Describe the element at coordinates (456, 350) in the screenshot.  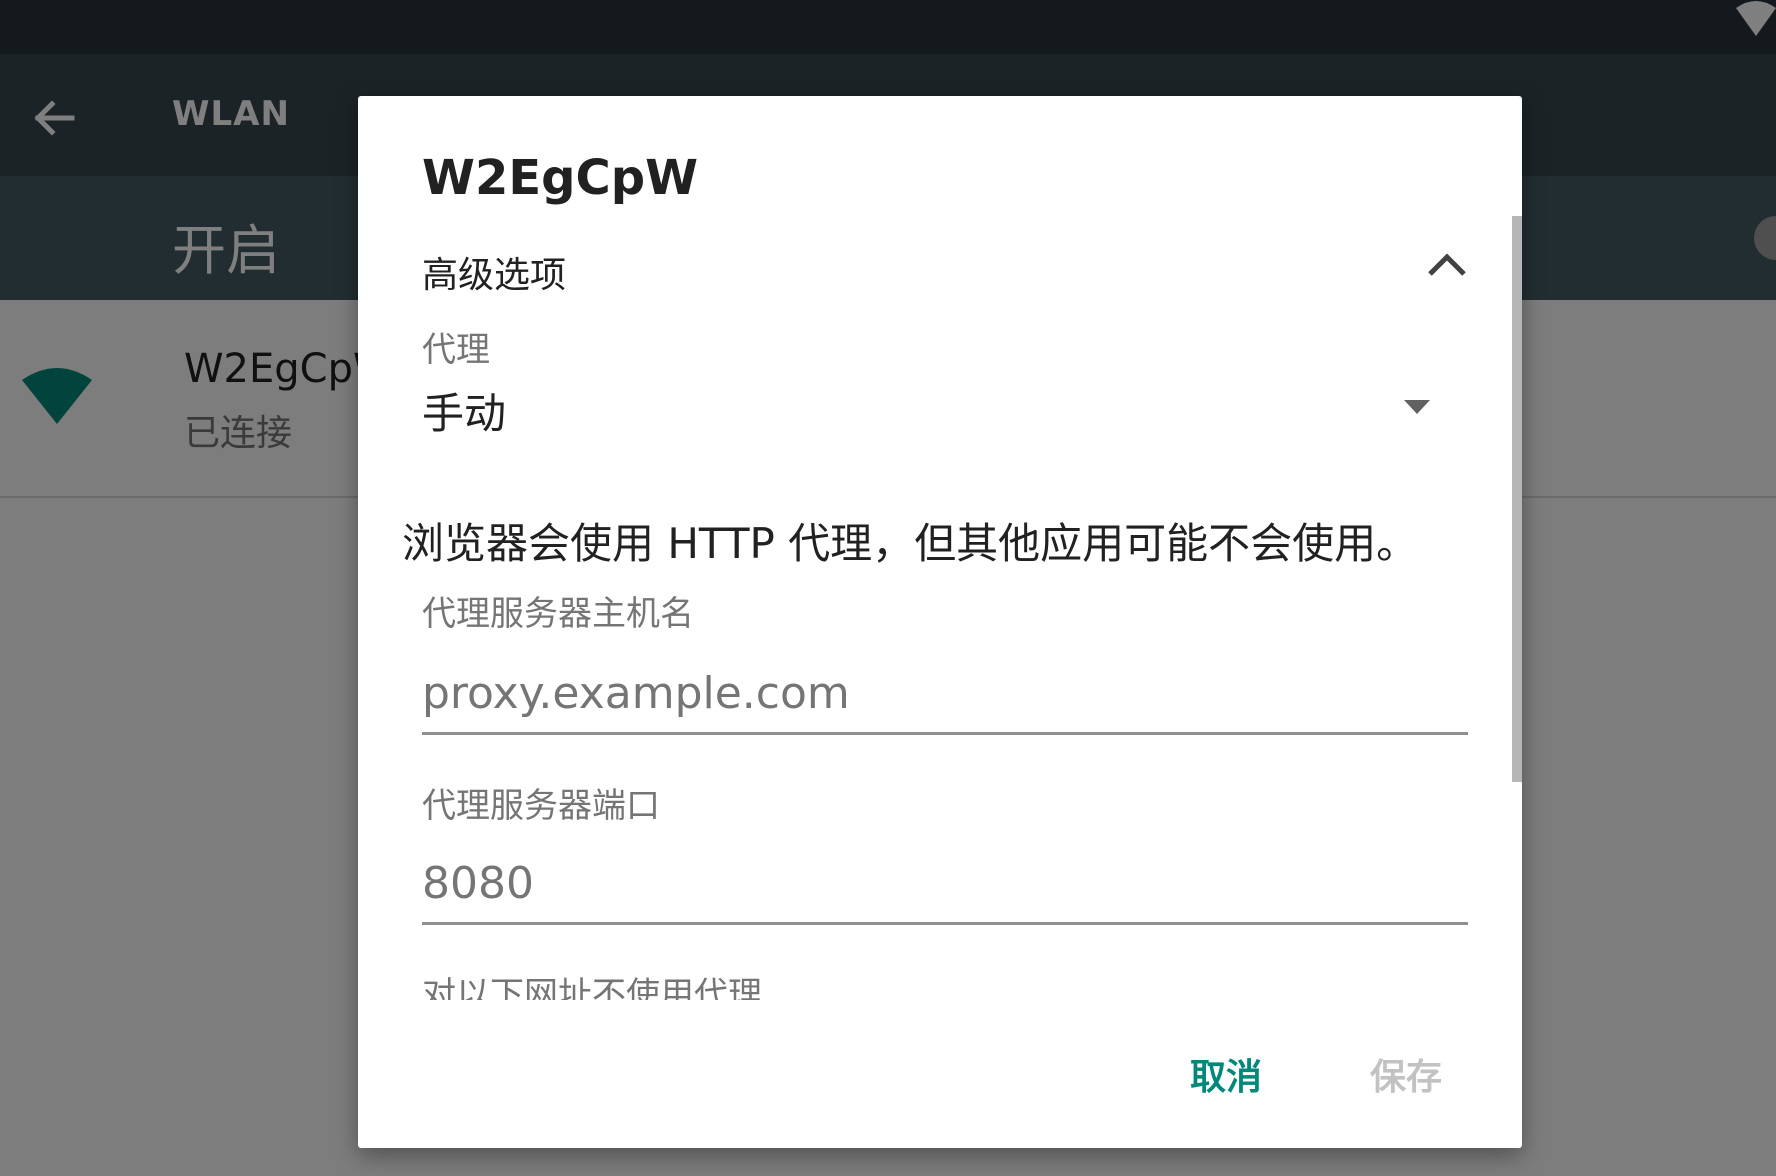
I see `proxy-label: 代理` at that location.